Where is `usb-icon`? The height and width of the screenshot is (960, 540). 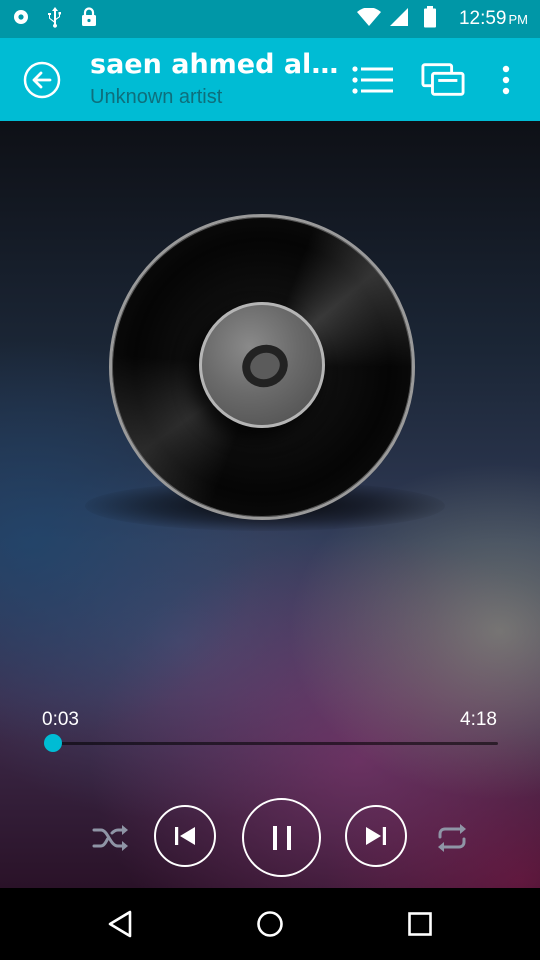 usb-icon is located at coordinates (55, 19).